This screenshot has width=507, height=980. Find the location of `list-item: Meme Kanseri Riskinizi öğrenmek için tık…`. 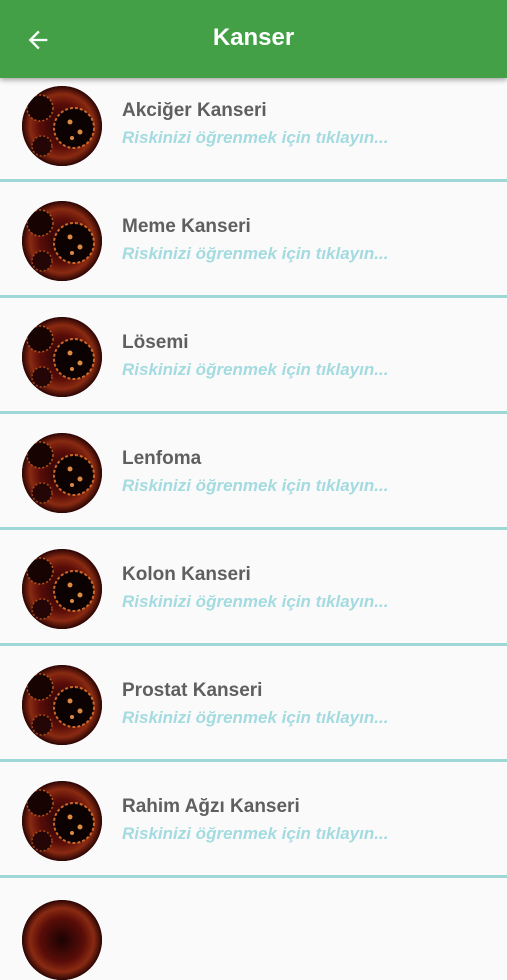

list-item: Meme Kanseri Riskinizi öğrenmek için tık… is located at coordinates (253, 240).